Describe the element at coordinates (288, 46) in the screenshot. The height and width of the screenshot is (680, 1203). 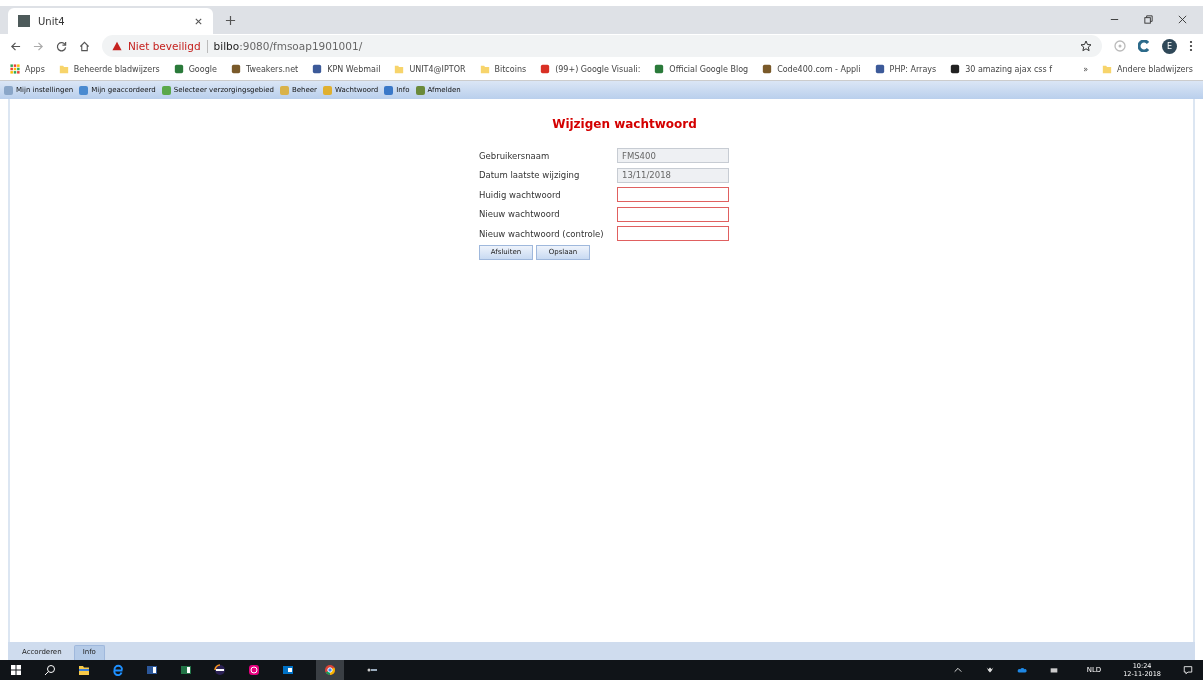
I see `url-text: bilbo:9080/fmsoap1901001/` at that location.